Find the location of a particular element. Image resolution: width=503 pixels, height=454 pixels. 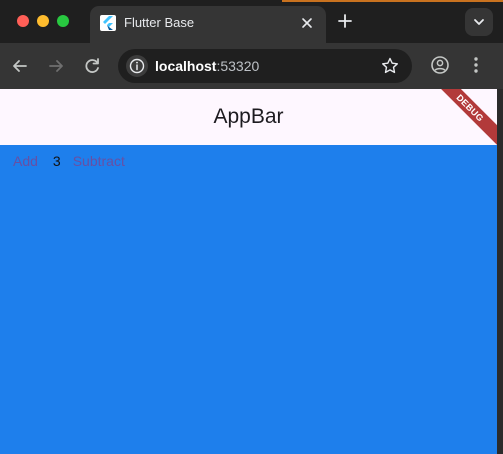

url-port: :53320 is located at coordinates (238, 66).